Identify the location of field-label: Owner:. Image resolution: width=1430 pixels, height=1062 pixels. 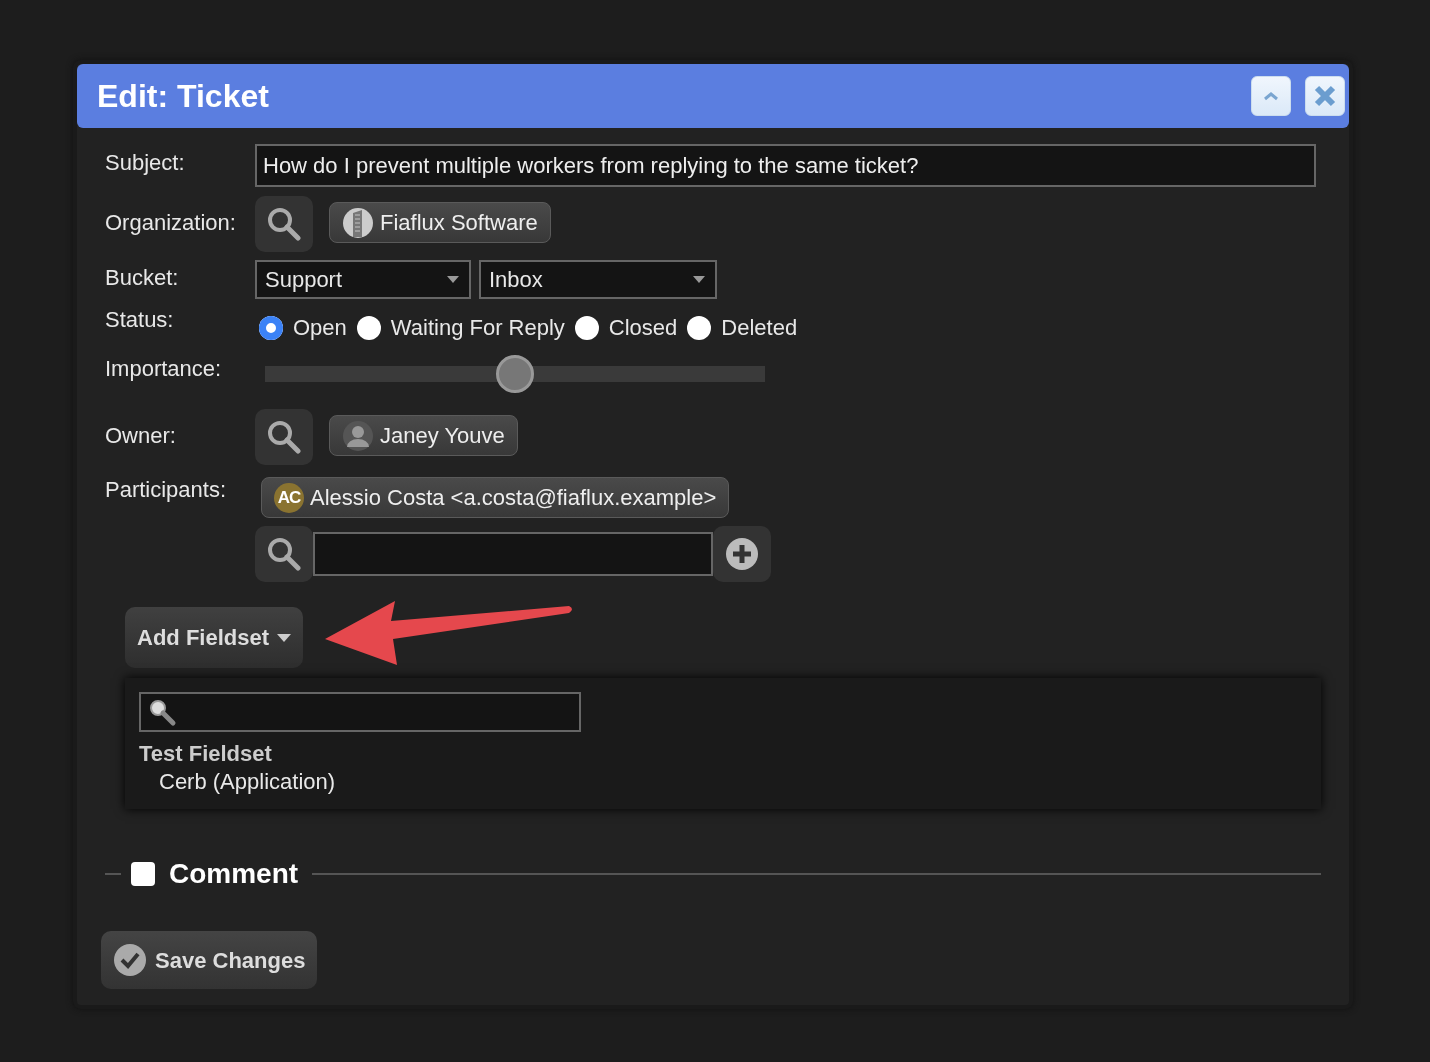
(141, 436).